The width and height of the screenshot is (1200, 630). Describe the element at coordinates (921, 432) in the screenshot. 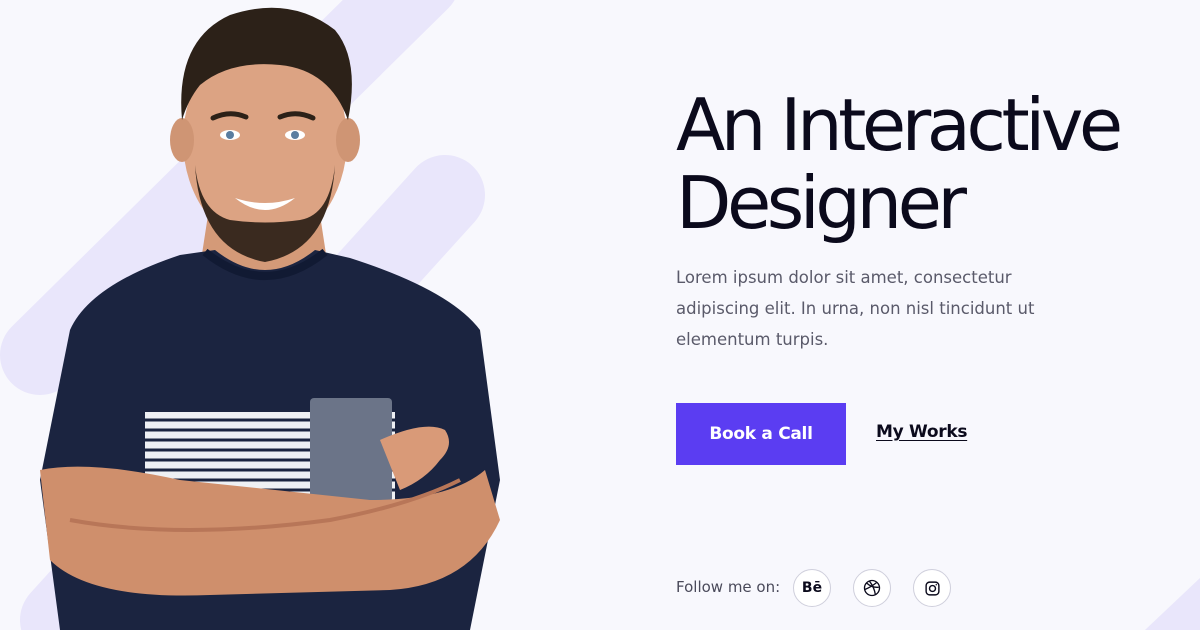

I see `my-works-link: My Works` at that location.